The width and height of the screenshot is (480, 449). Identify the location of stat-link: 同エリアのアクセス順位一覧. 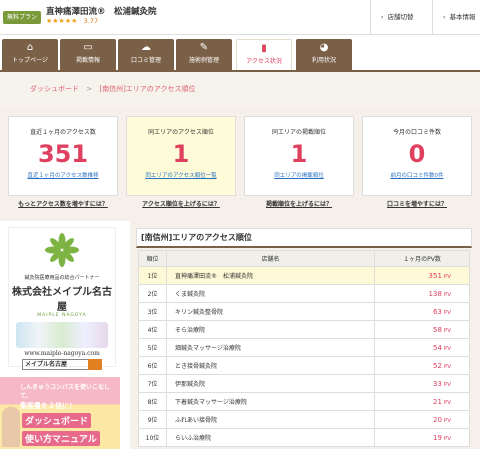
(181, 175).